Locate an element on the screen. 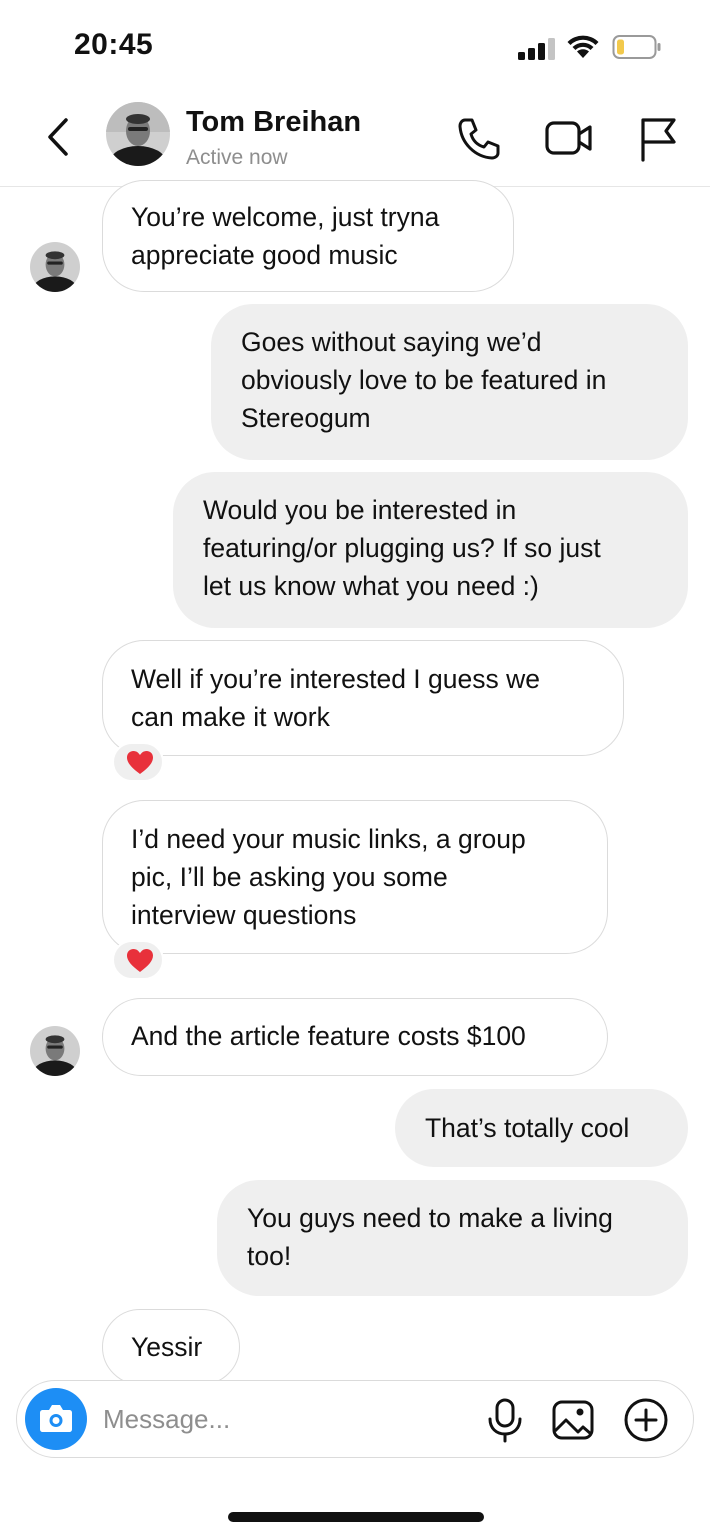 The height and width of the screenshot is (1536, 710). status-bar: 20:45 is located at coordinates (355, 45).